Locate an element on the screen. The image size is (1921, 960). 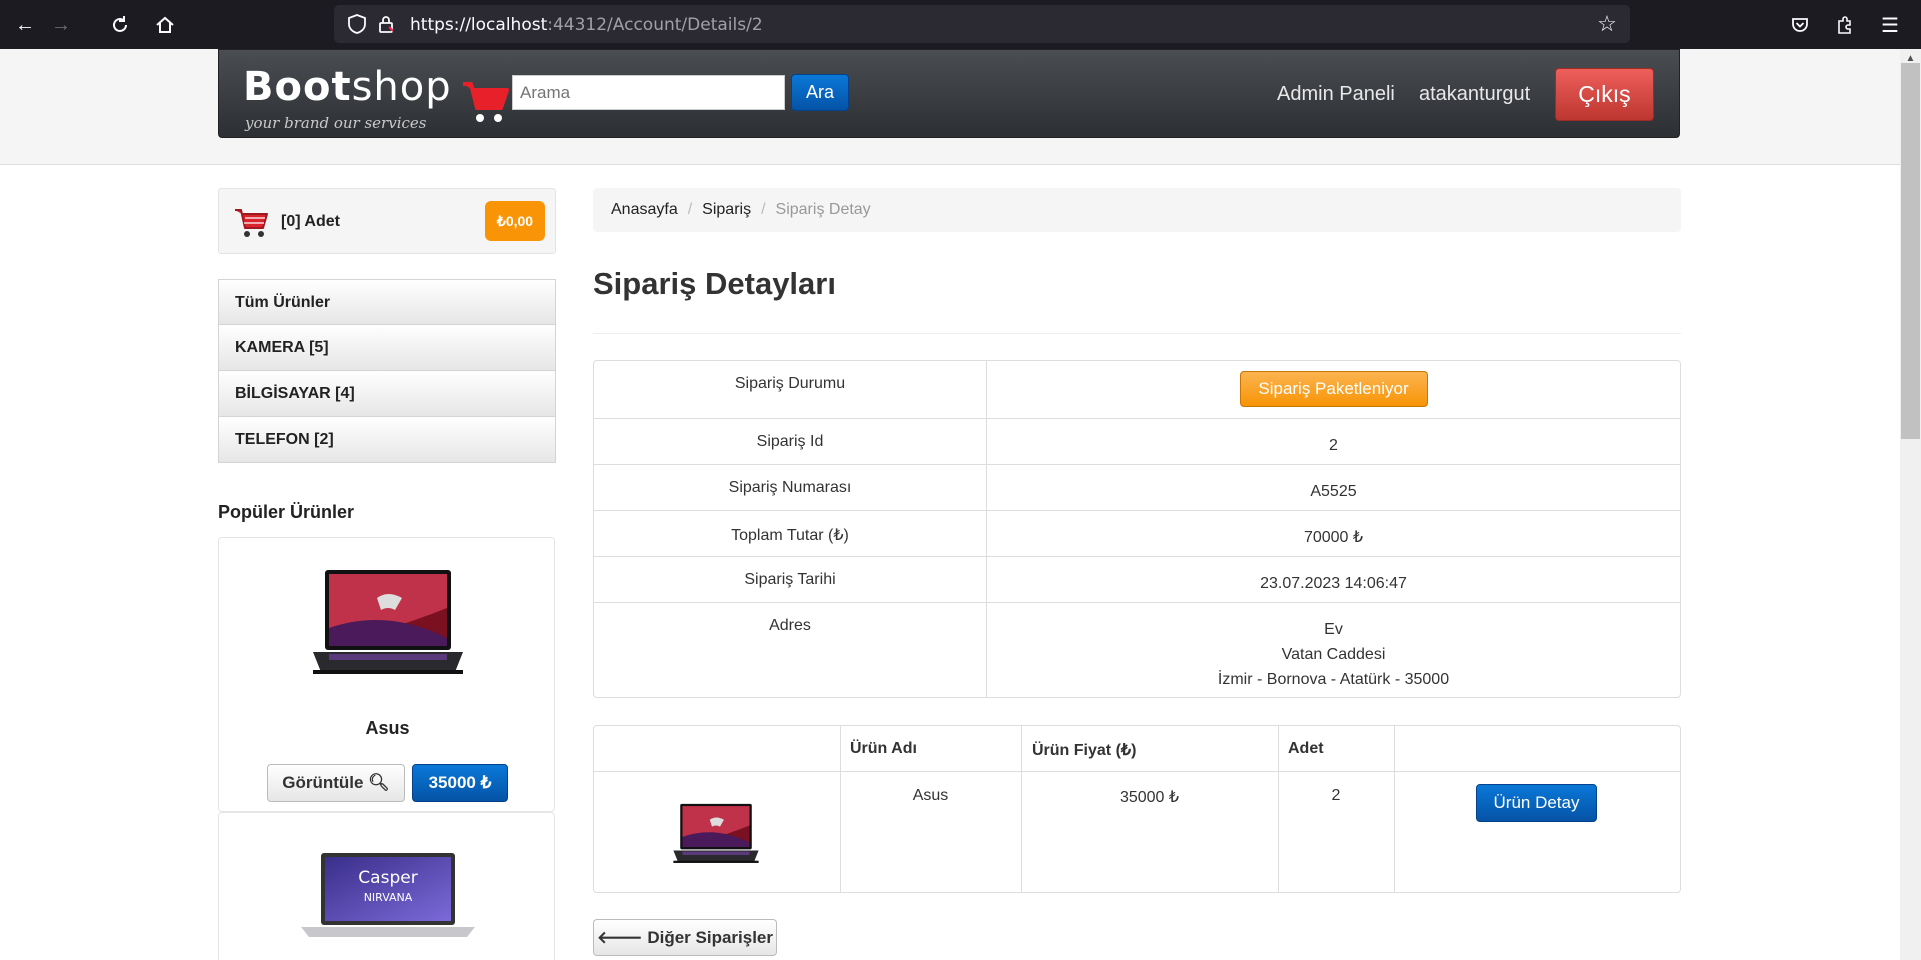
cart-logo-icon is located at coordinates (486, 102).